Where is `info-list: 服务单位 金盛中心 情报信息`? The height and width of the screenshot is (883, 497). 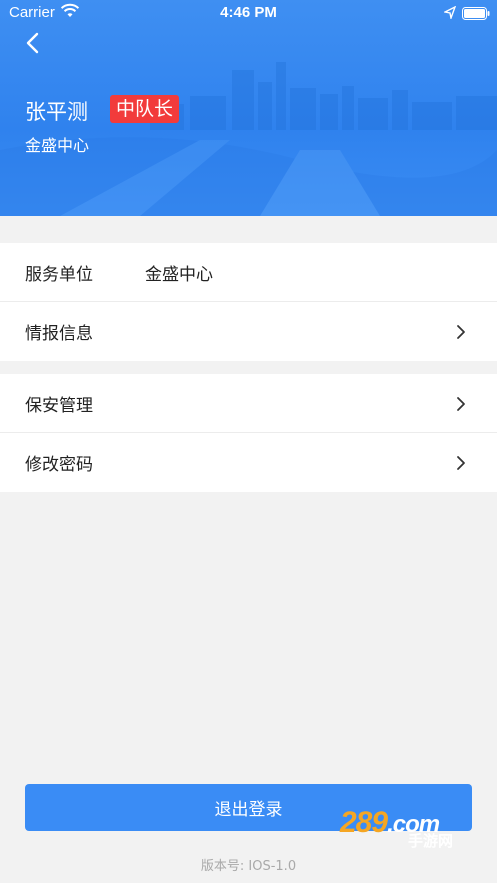 info-list: 服务单位 金盛中心 情报信息 is located at coordinates (248, 302).